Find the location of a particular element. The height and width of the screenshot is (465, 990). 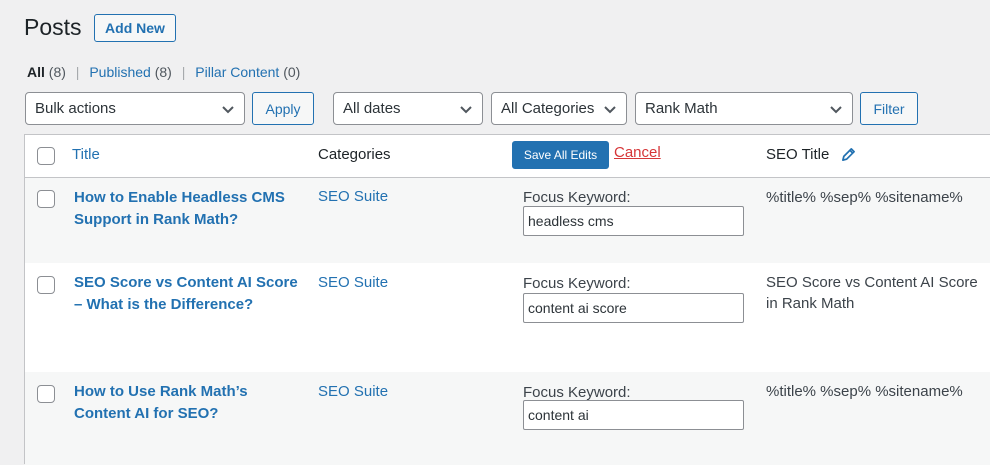

categories-filter-select: All Categories is located at coordinates (559, 108).